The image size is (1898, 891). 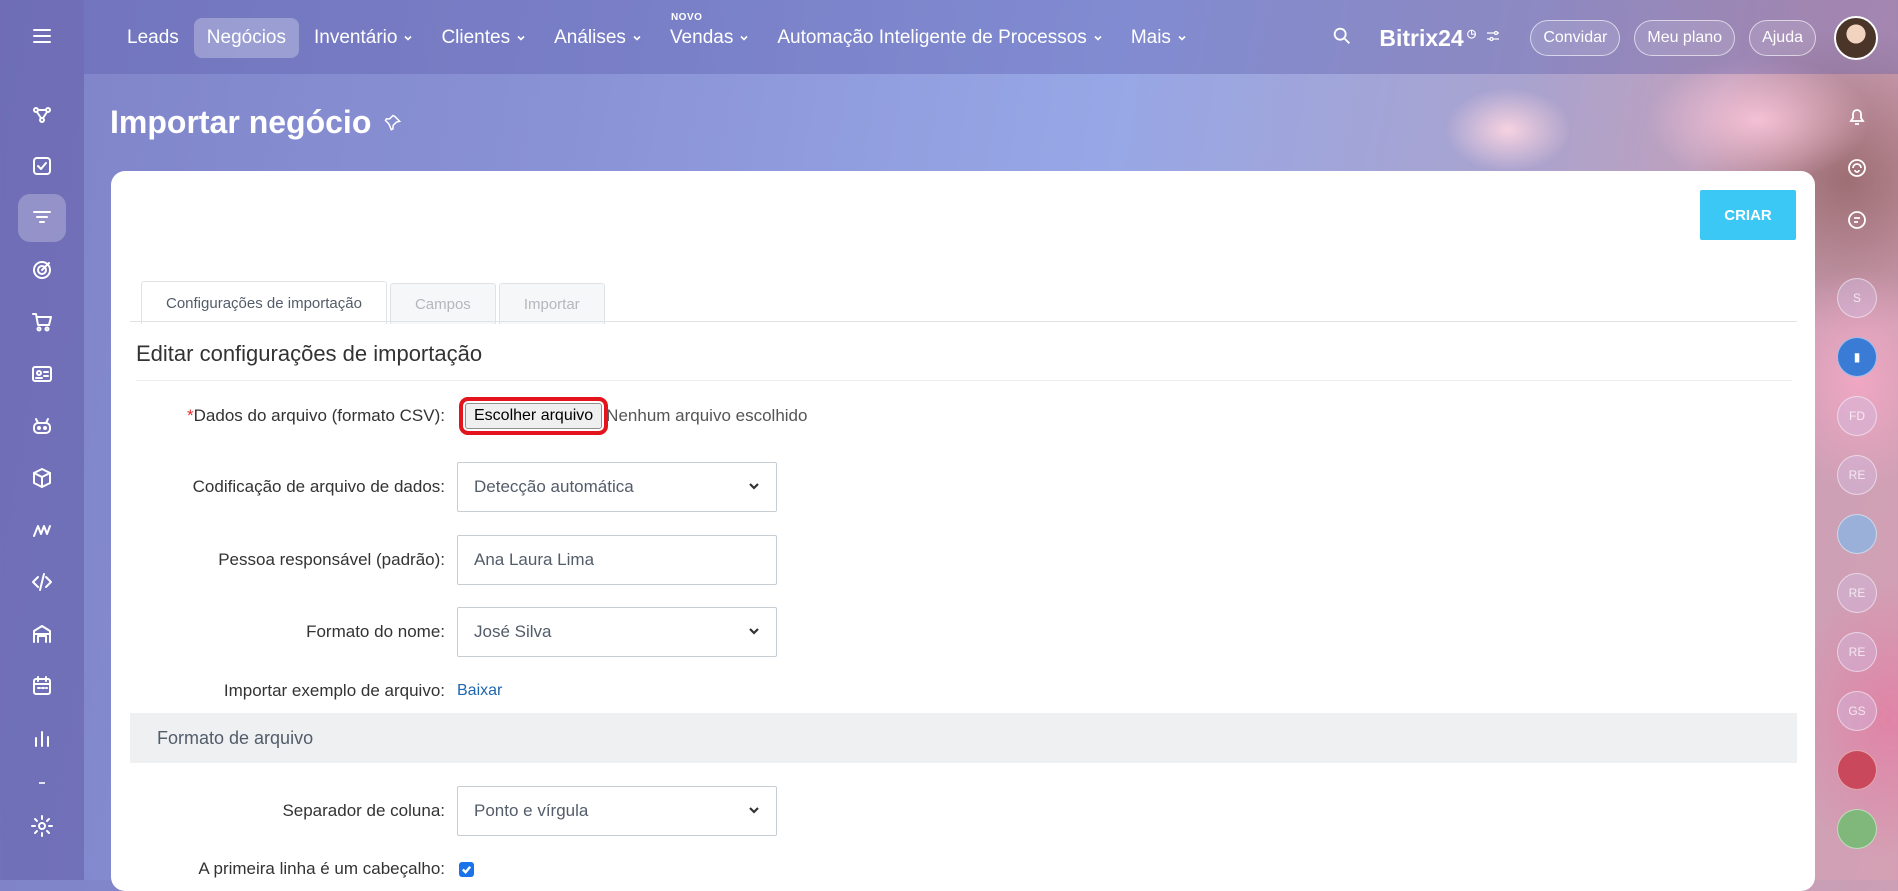 What do you see at coordinates (334, 690) in the screenshot?
I see `example-label: Importar exemplo de arquivo:` at bounding box center [334, 690].